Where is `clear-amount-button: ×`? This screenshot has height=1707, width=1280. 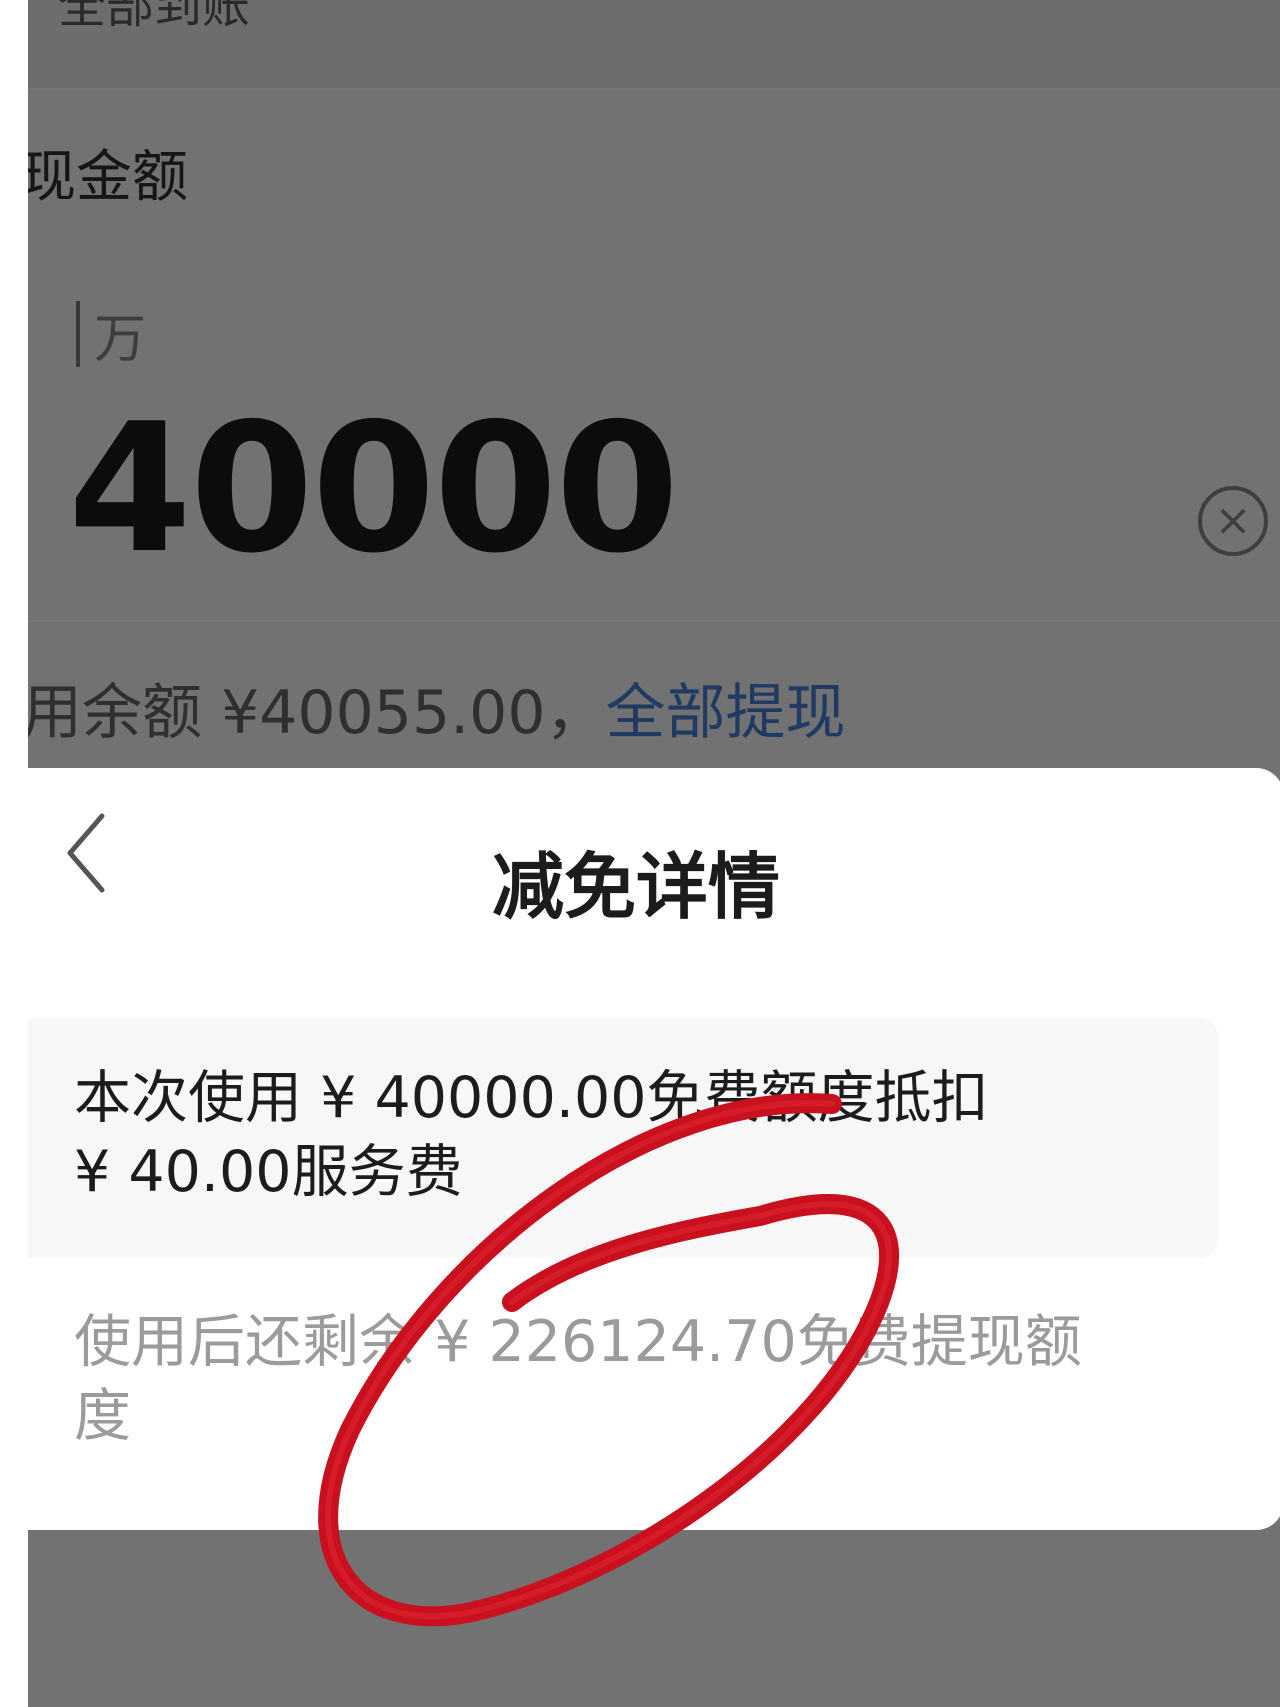 clear-amount-button: × is located at coordinates (1233, 521).